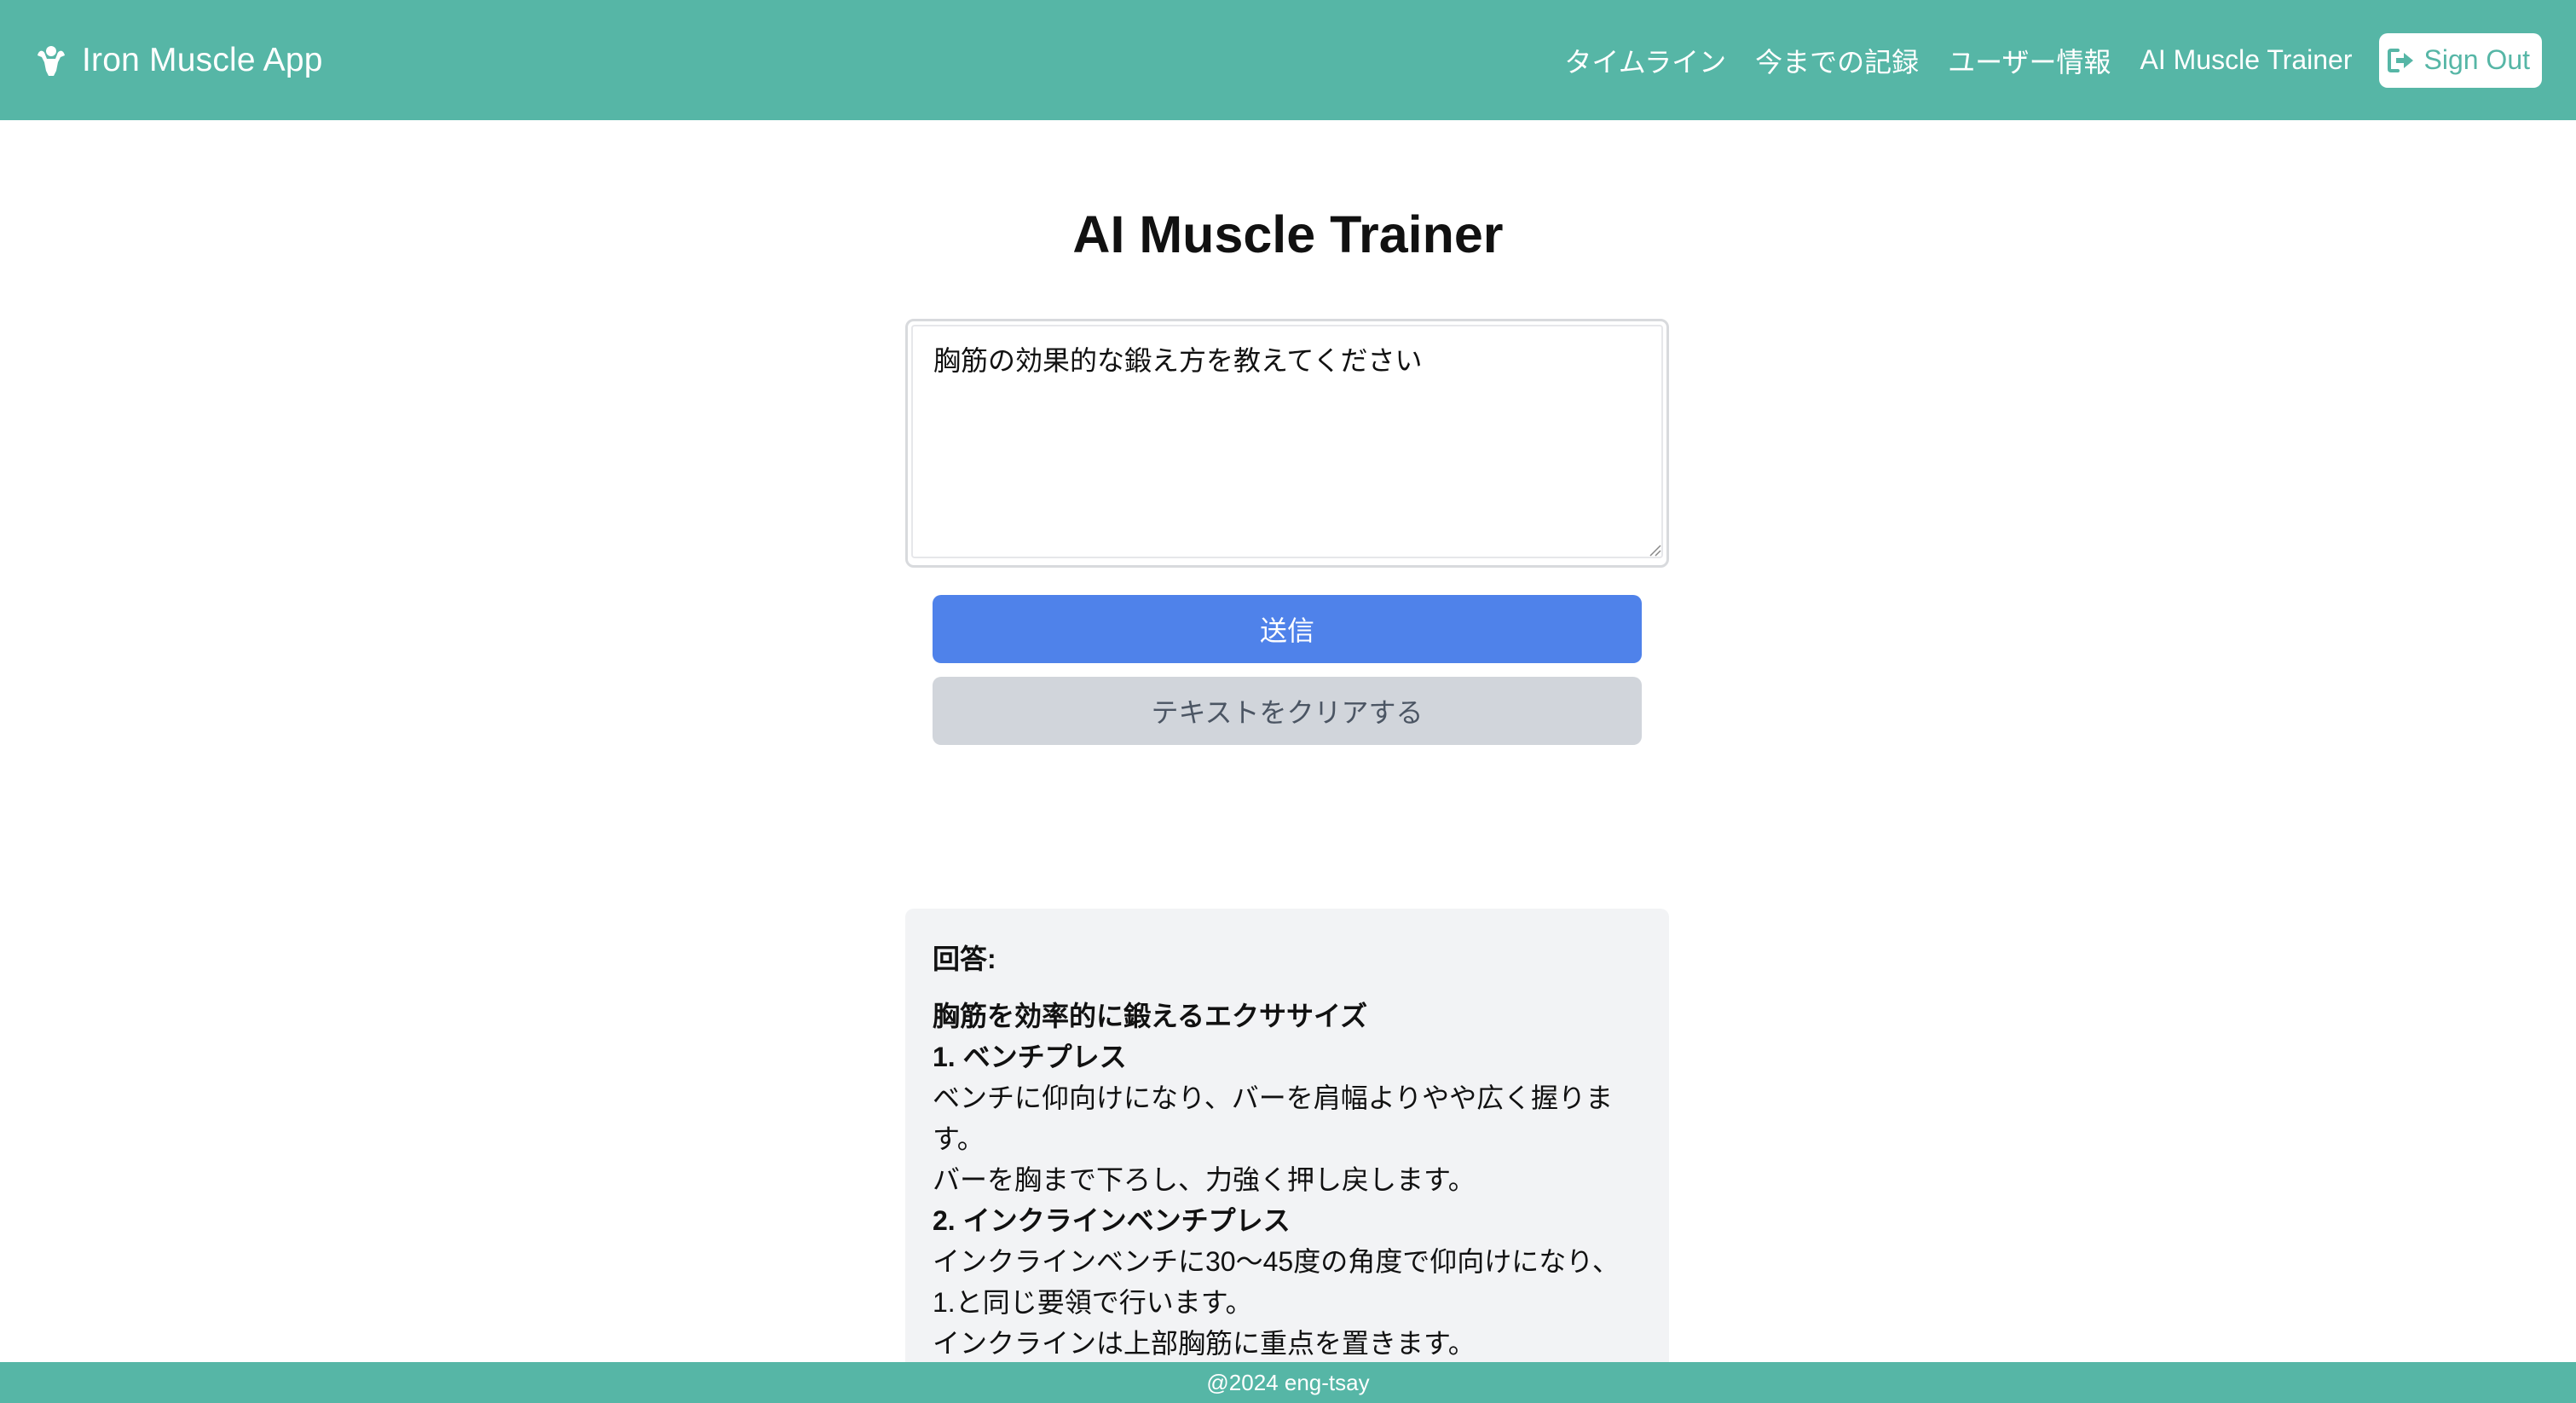 The image size is (2576, 1403). What do you see at coordinates (1030, 1057) in the screenshot?
I see `answer-subheading: 1. ベンチプレス` at bounding box center [1030, 1057].